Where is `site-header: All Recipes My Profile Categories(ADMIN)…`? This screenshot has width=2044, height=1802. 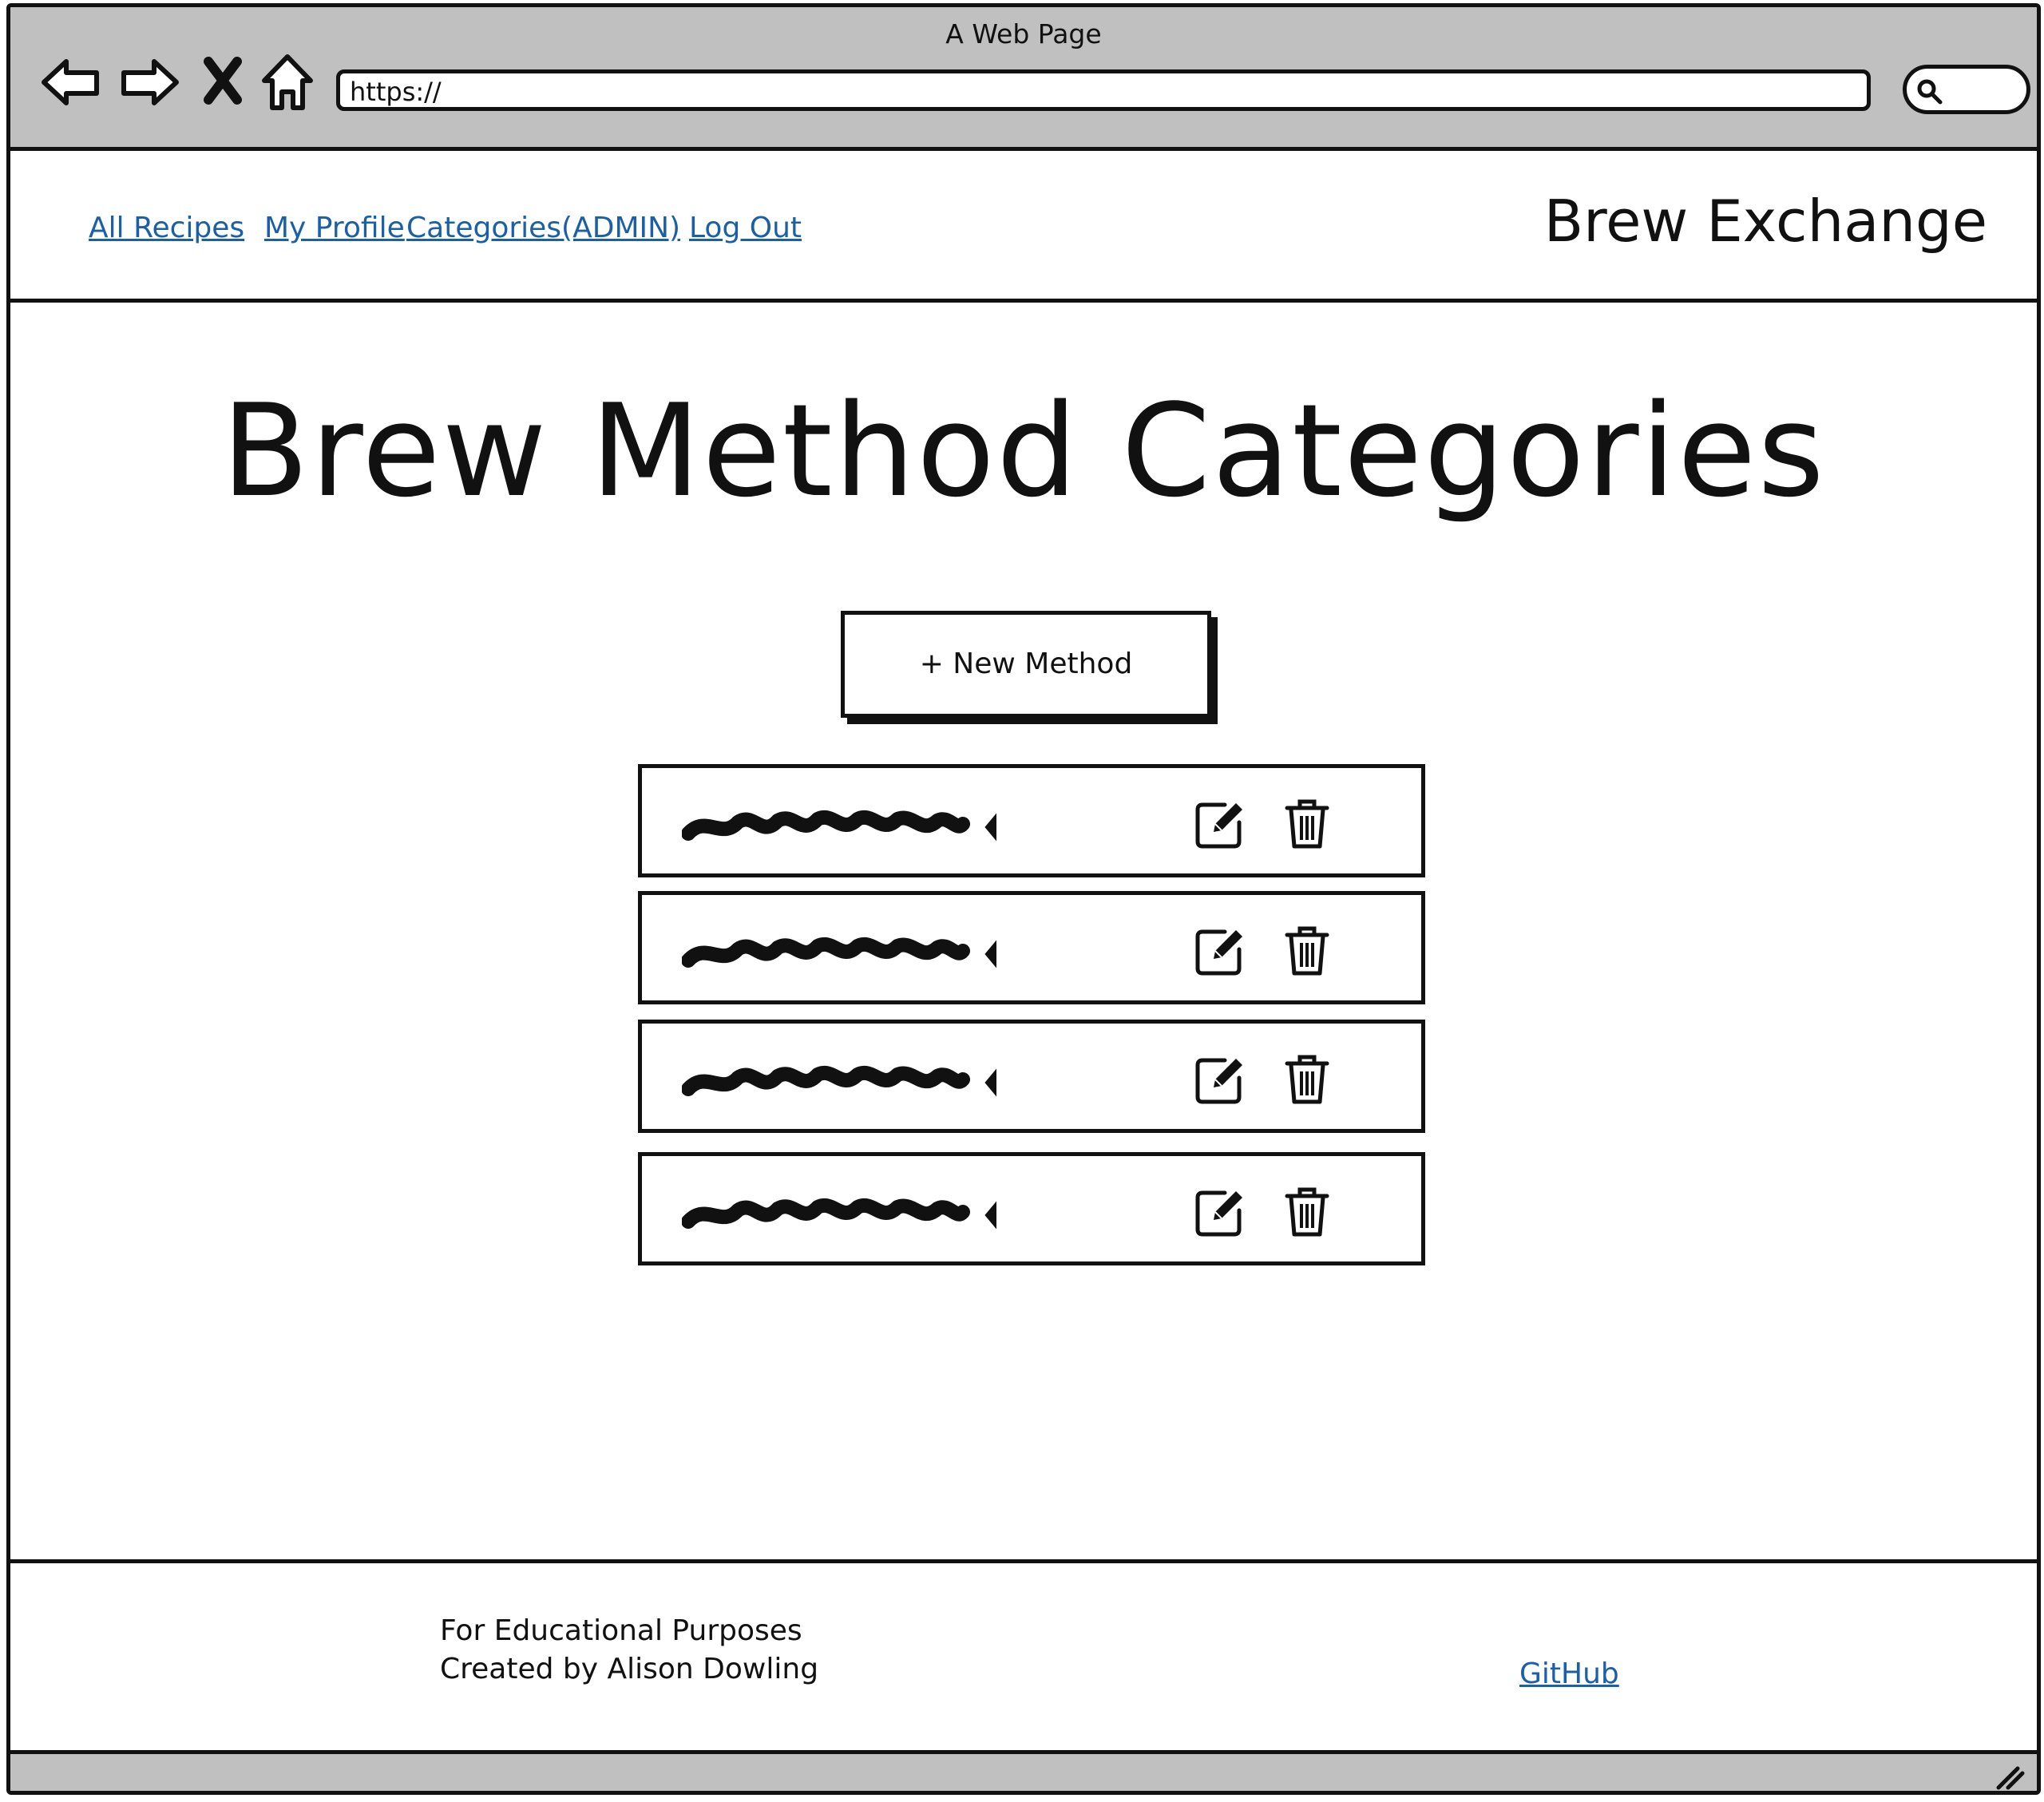
site-header: All Recipes My Profile Categories(ADMIN)… is located at coordinates (1023, 227).